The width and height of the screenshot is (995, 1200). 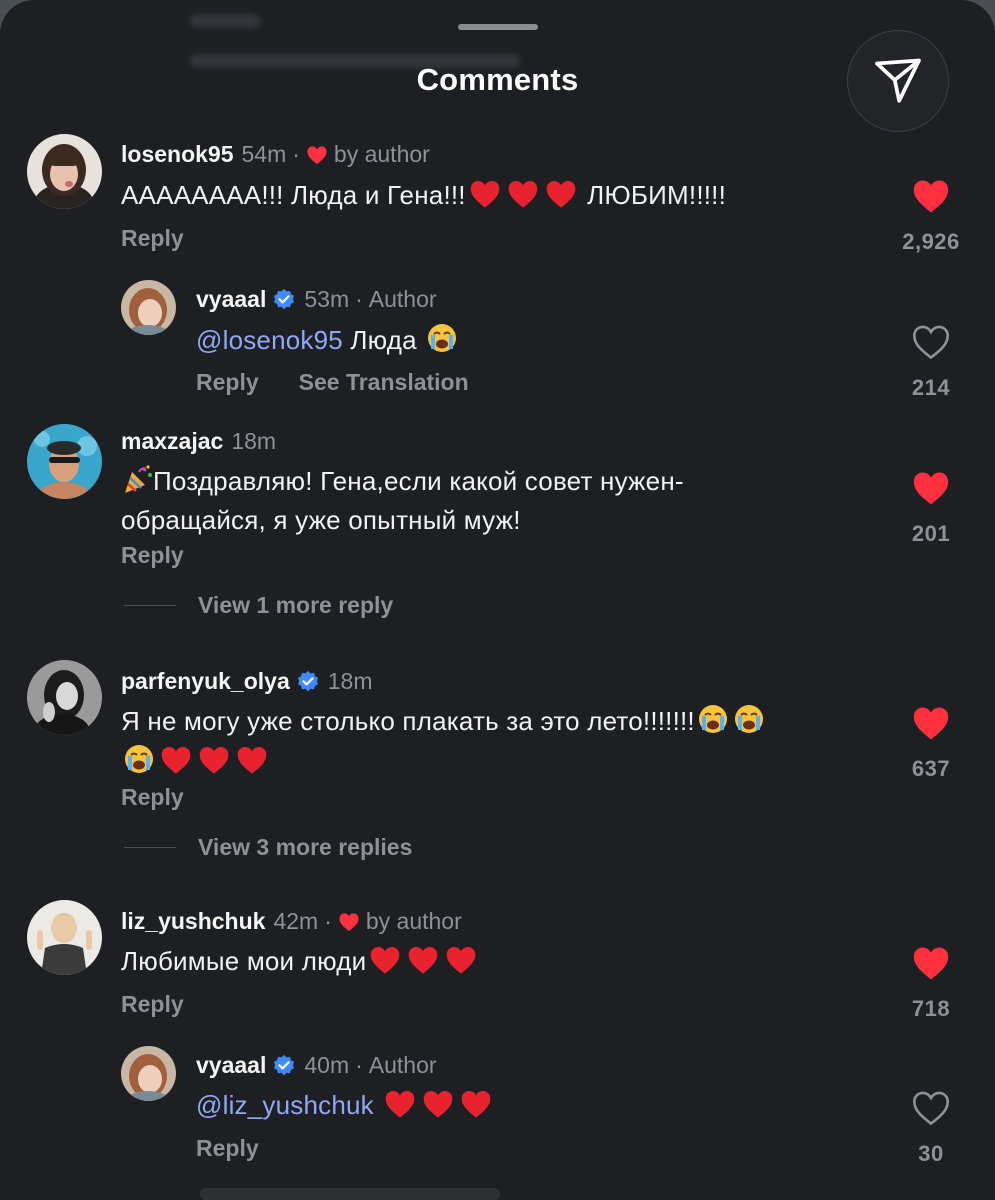 What do you see at coordinates (931, 743) in the screenshot?
I see `like-button: 637` at bounding box center [931, 743].